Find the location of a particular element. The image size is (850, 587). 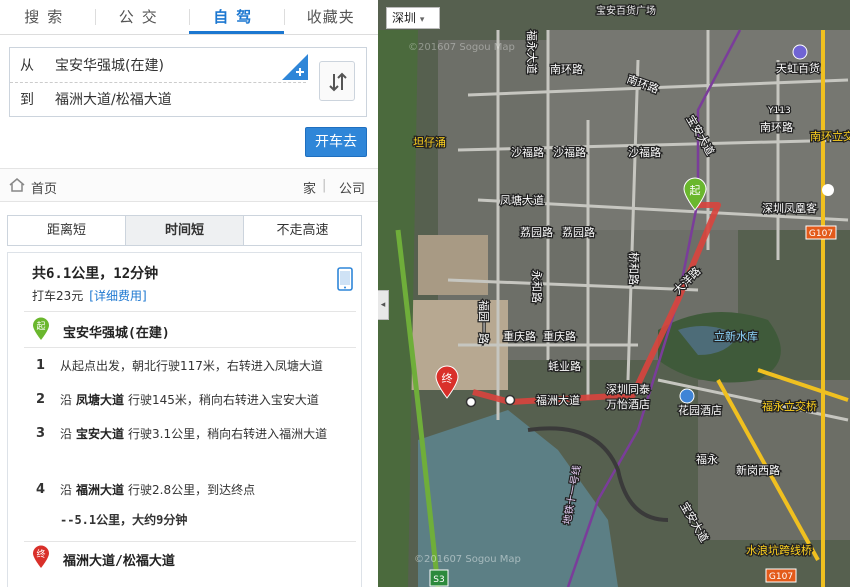

home-link: 首页 is located at coordinates (44, 187).